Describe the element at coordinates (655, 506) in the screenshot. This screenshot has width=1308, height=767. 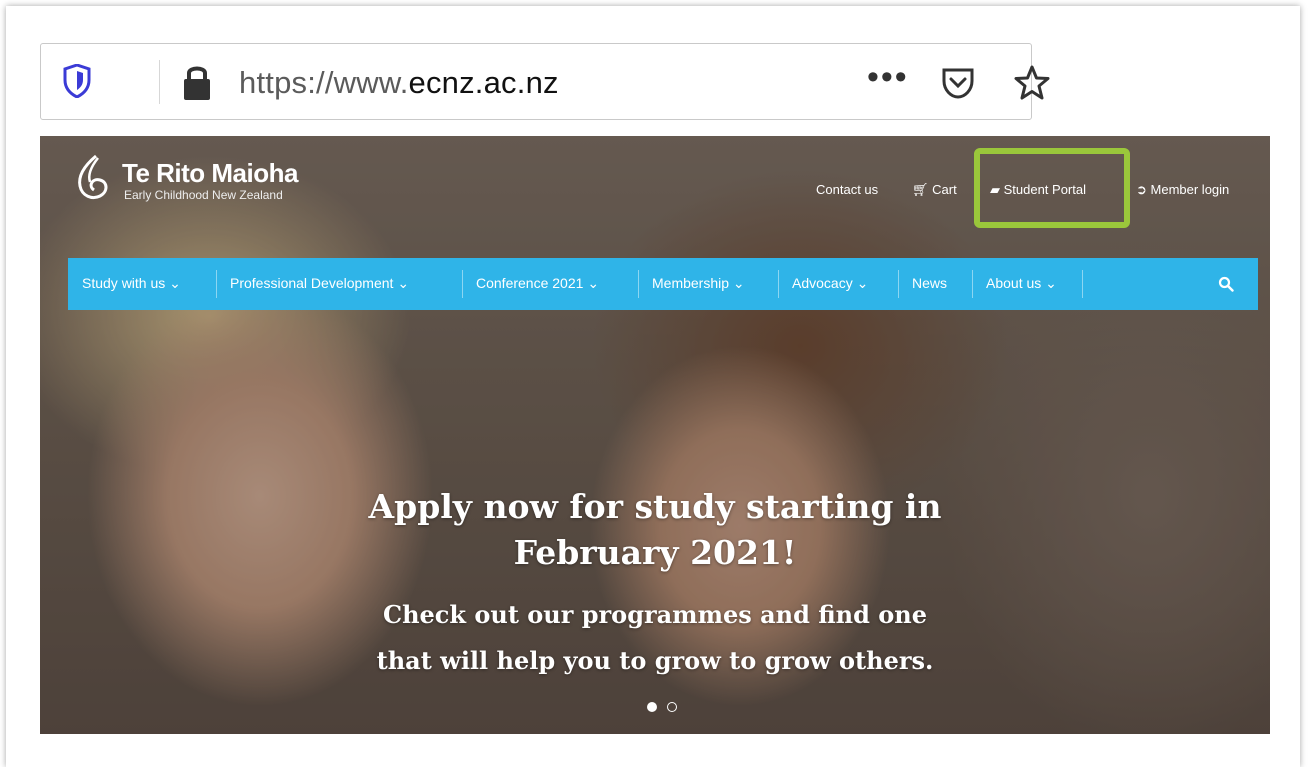
I see `hero-headline-line1: Apply now for study starting in` at that location.